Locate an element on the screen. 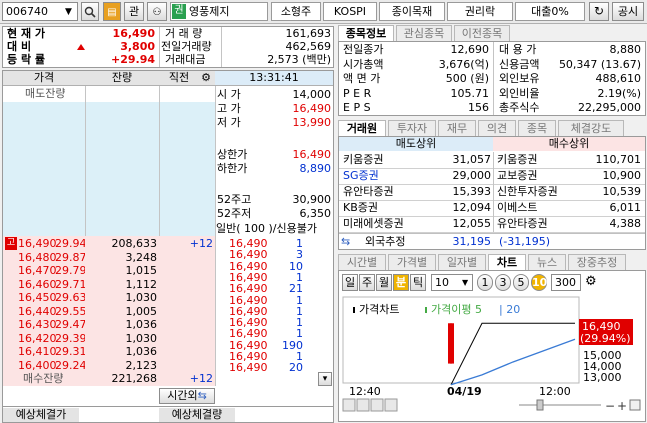  tab-previous: 이전종목 is located at coordinates (482, 33).